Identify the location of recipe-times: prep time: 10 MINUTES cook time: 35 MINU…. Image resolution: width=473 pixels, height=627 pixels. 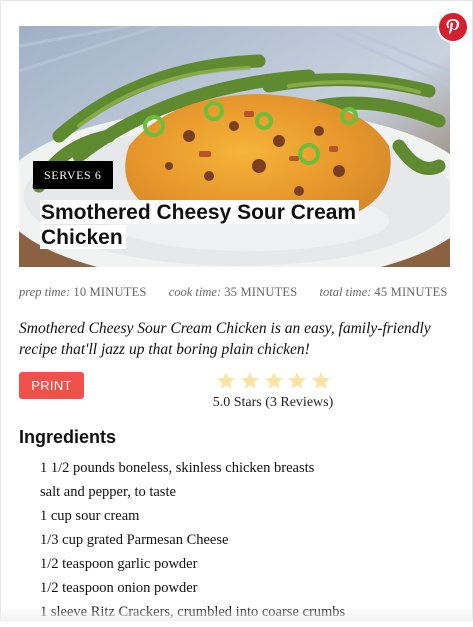
(239, 292).